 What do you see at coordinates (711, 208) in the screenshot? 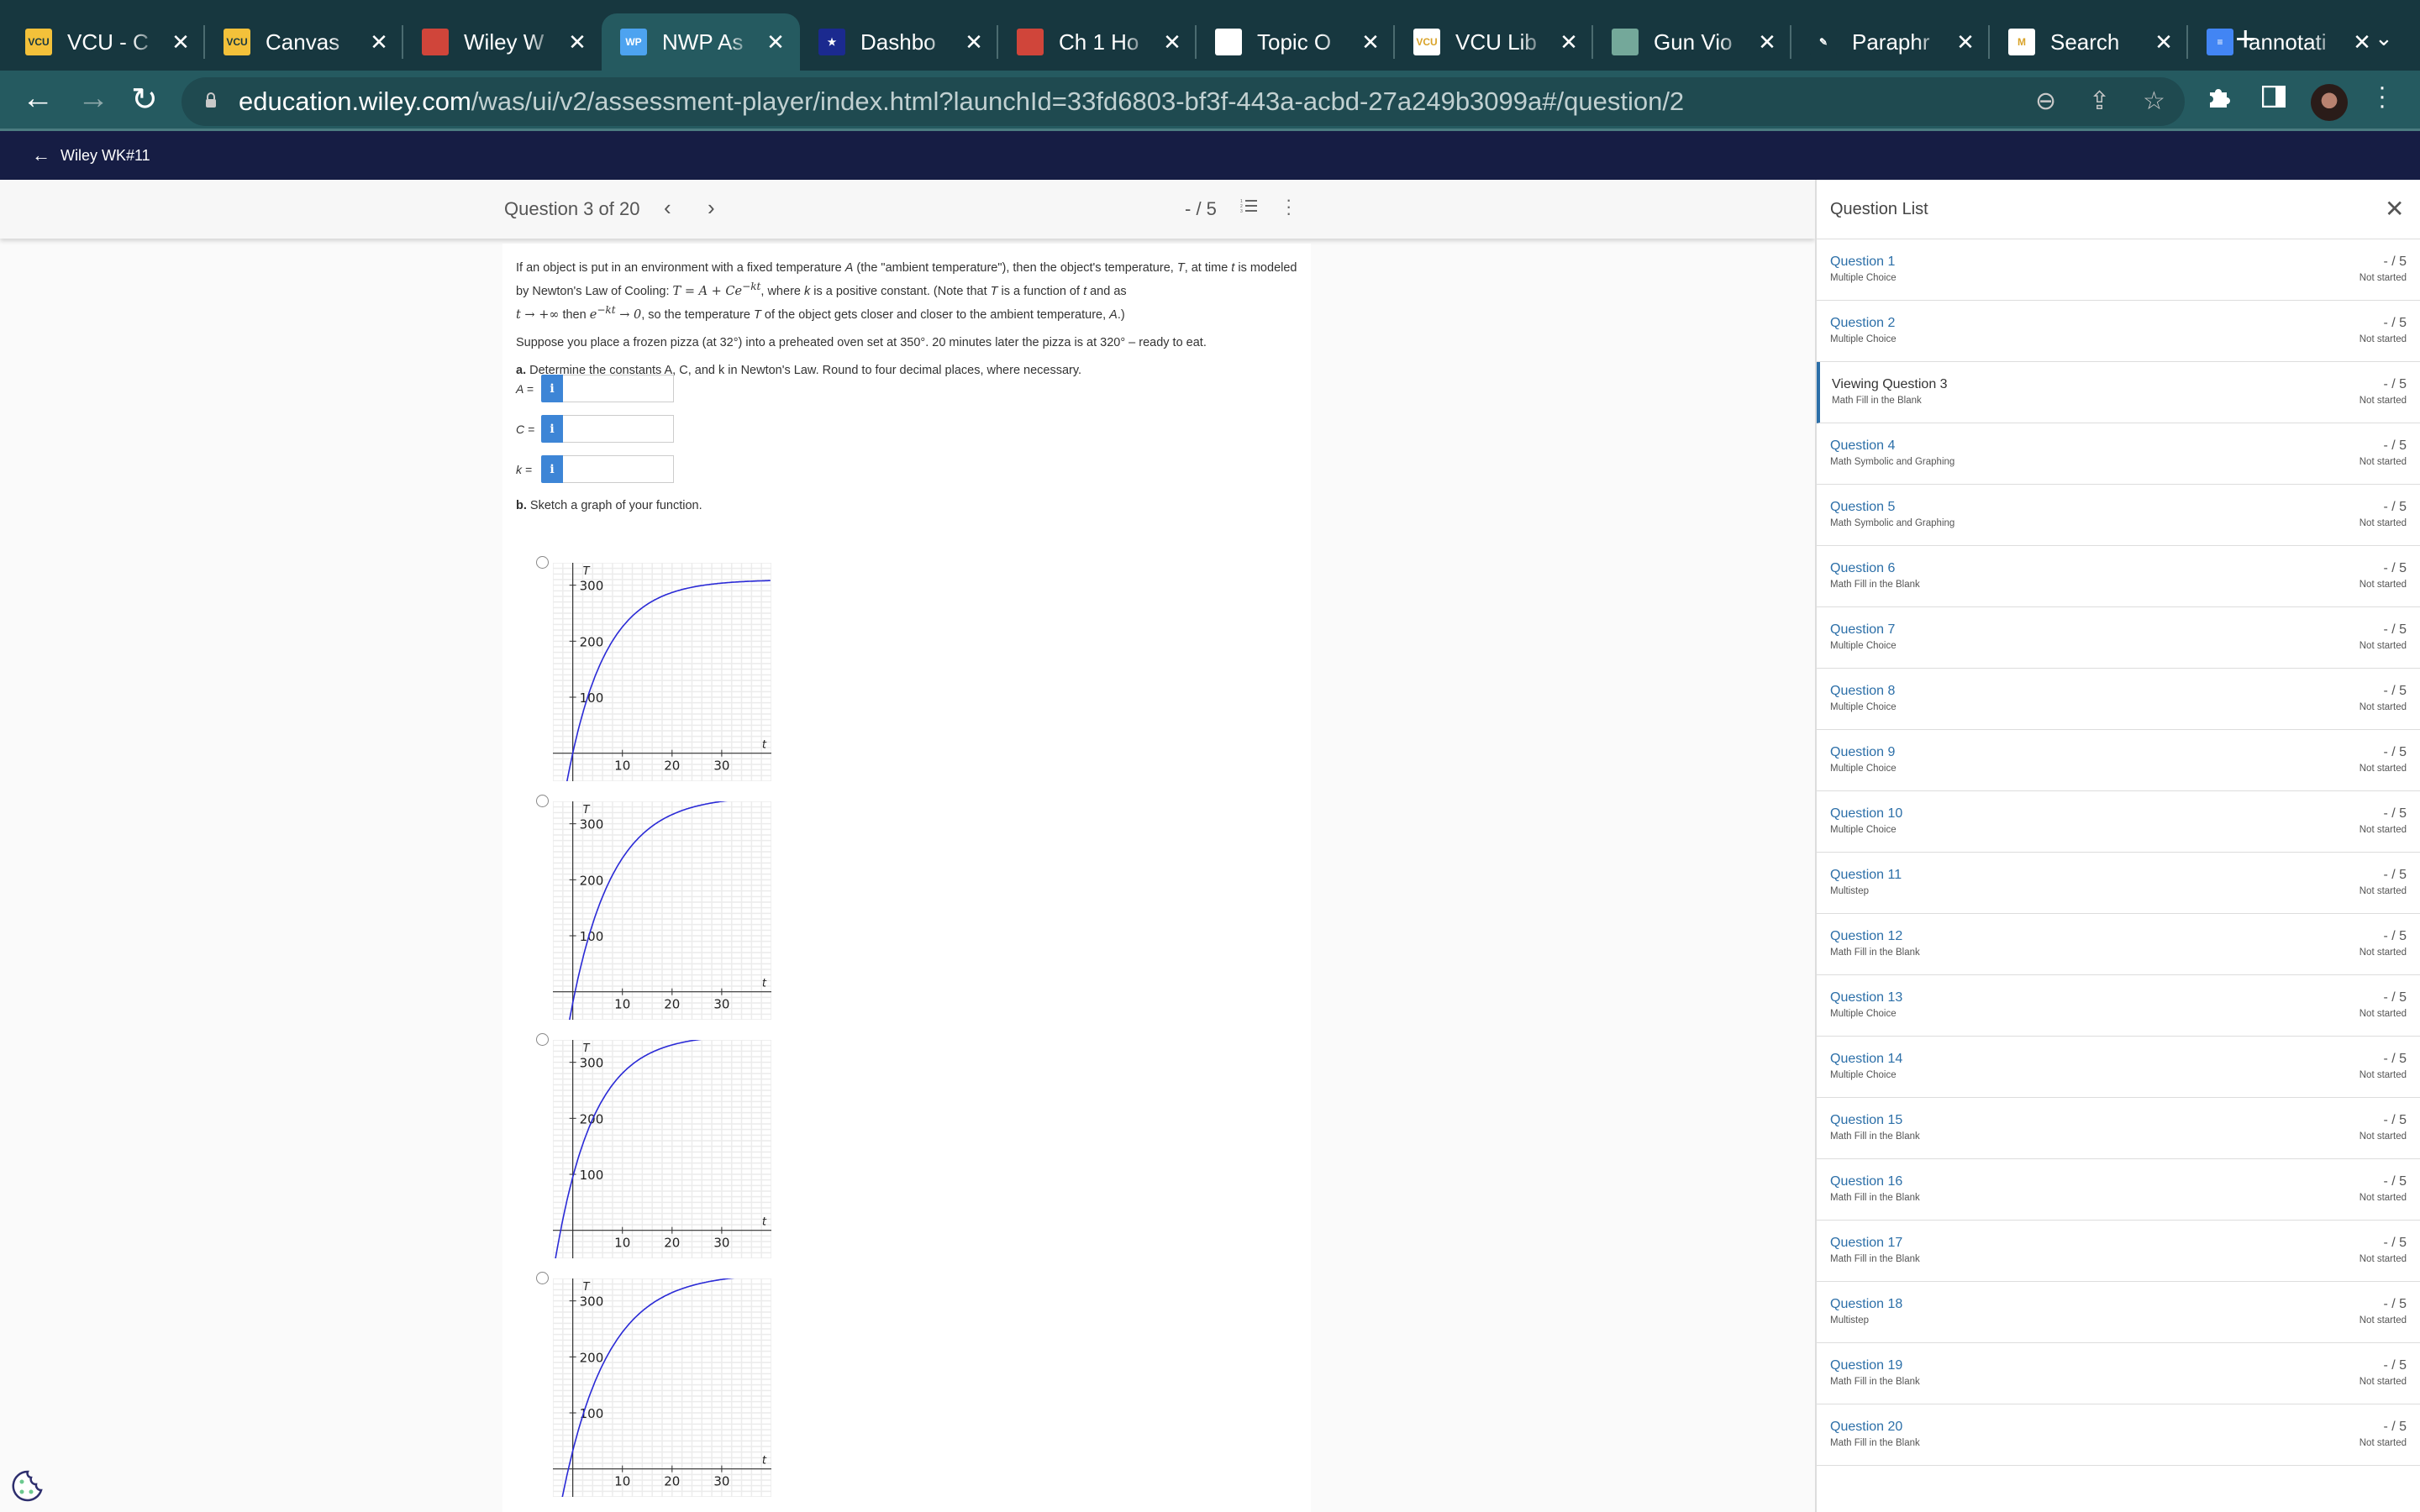
I see `next-question-chevron-icon: ›` at bounding box center [711, 208].